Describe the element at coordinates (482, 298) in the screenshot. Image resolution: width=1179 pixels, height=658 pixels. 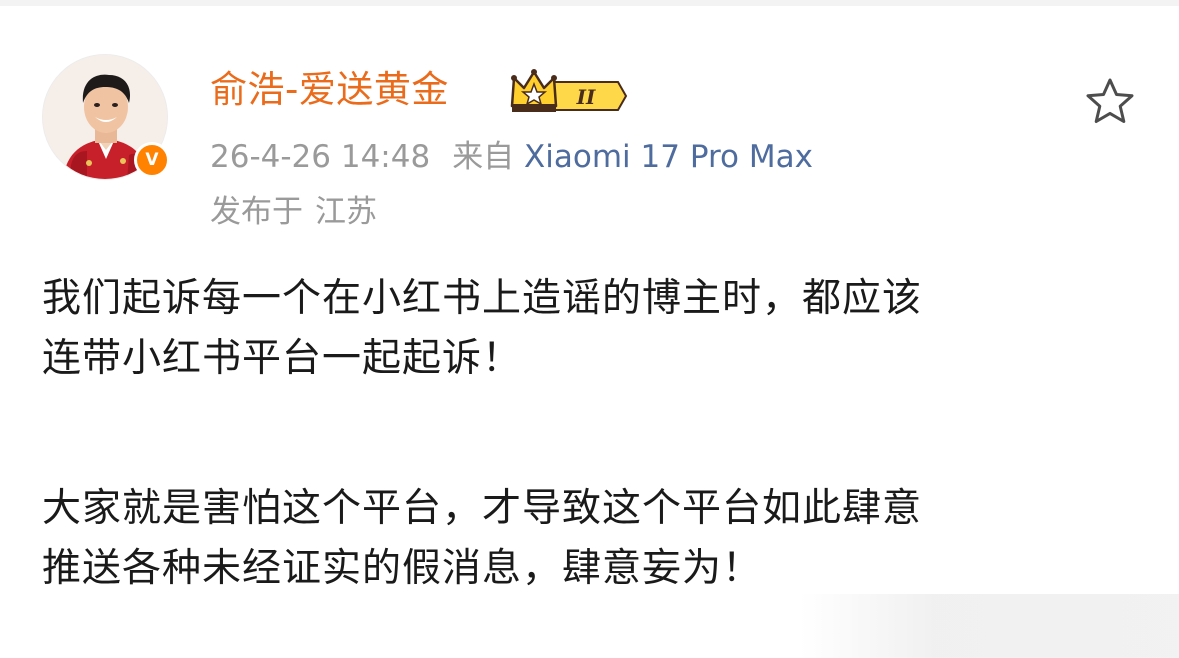
I see `paragraph-line: 我们起诉每一个在小红书上造谣的博主时，都应该` at that location.